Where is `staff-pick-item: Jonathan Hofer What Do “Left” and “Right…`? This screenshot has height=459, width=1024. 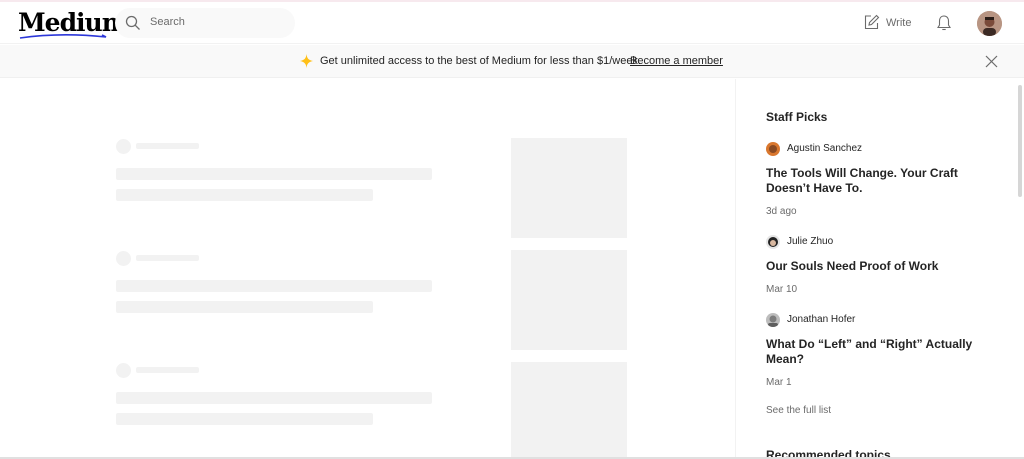 staff-pick-item: Jonathan Hofer What Do “Left” and “Right… is located at coordinates (886, 352).